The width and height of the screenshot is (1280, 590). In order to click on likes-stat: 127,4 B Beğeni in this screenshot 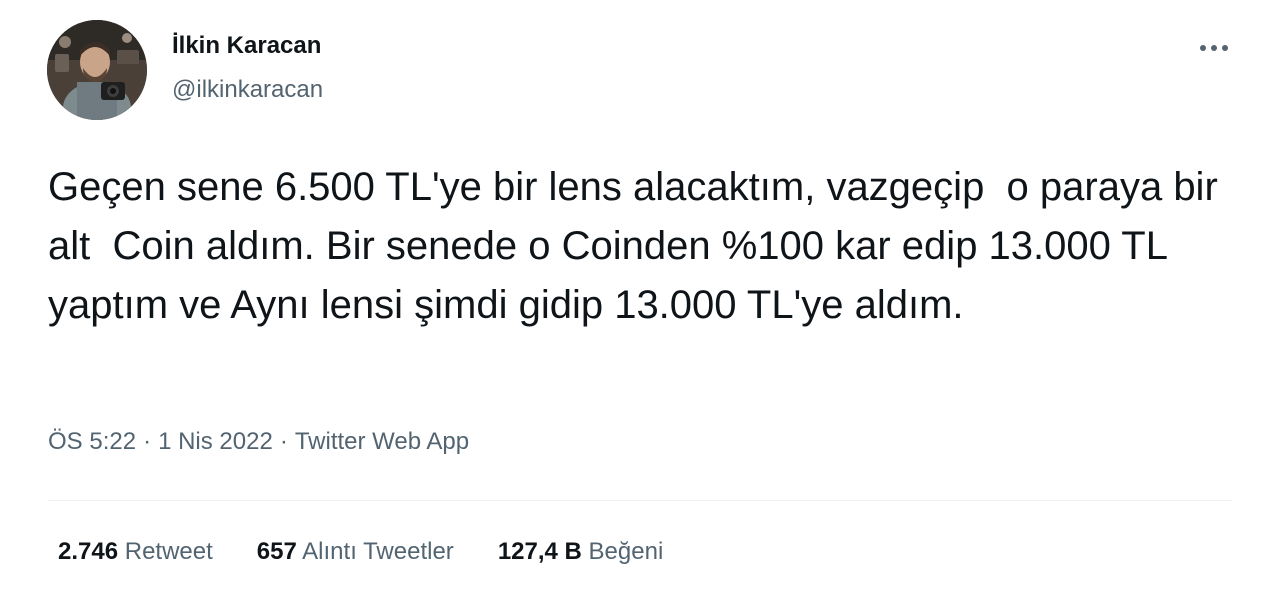, I will do `click(580, 552)`.